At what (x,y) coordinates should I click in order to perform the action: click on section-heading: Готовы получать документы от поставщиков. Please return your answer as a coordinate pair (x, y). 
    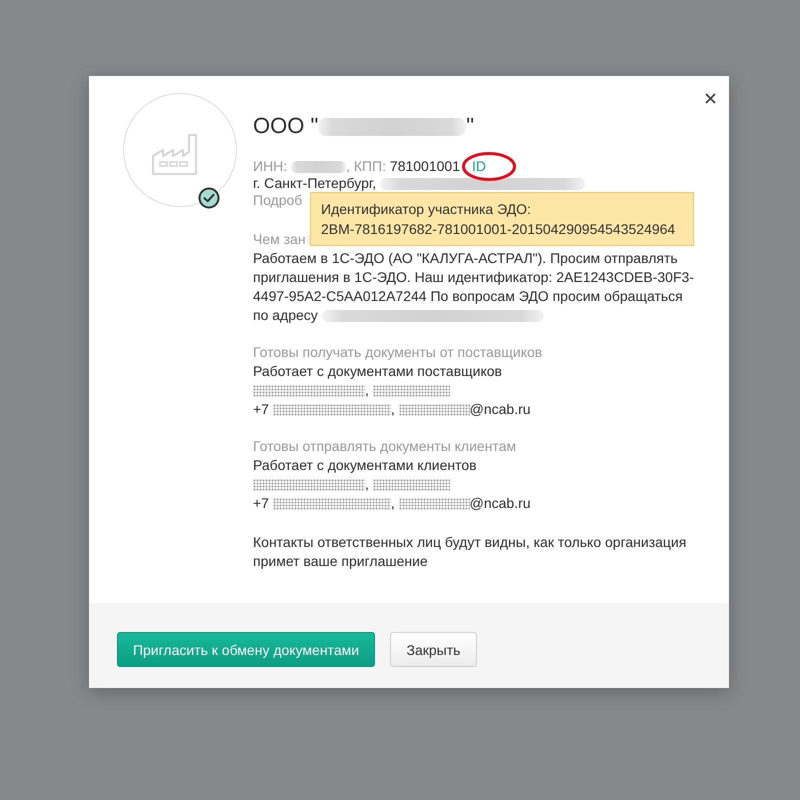
    Looking at the image, I should click on (397, 352).